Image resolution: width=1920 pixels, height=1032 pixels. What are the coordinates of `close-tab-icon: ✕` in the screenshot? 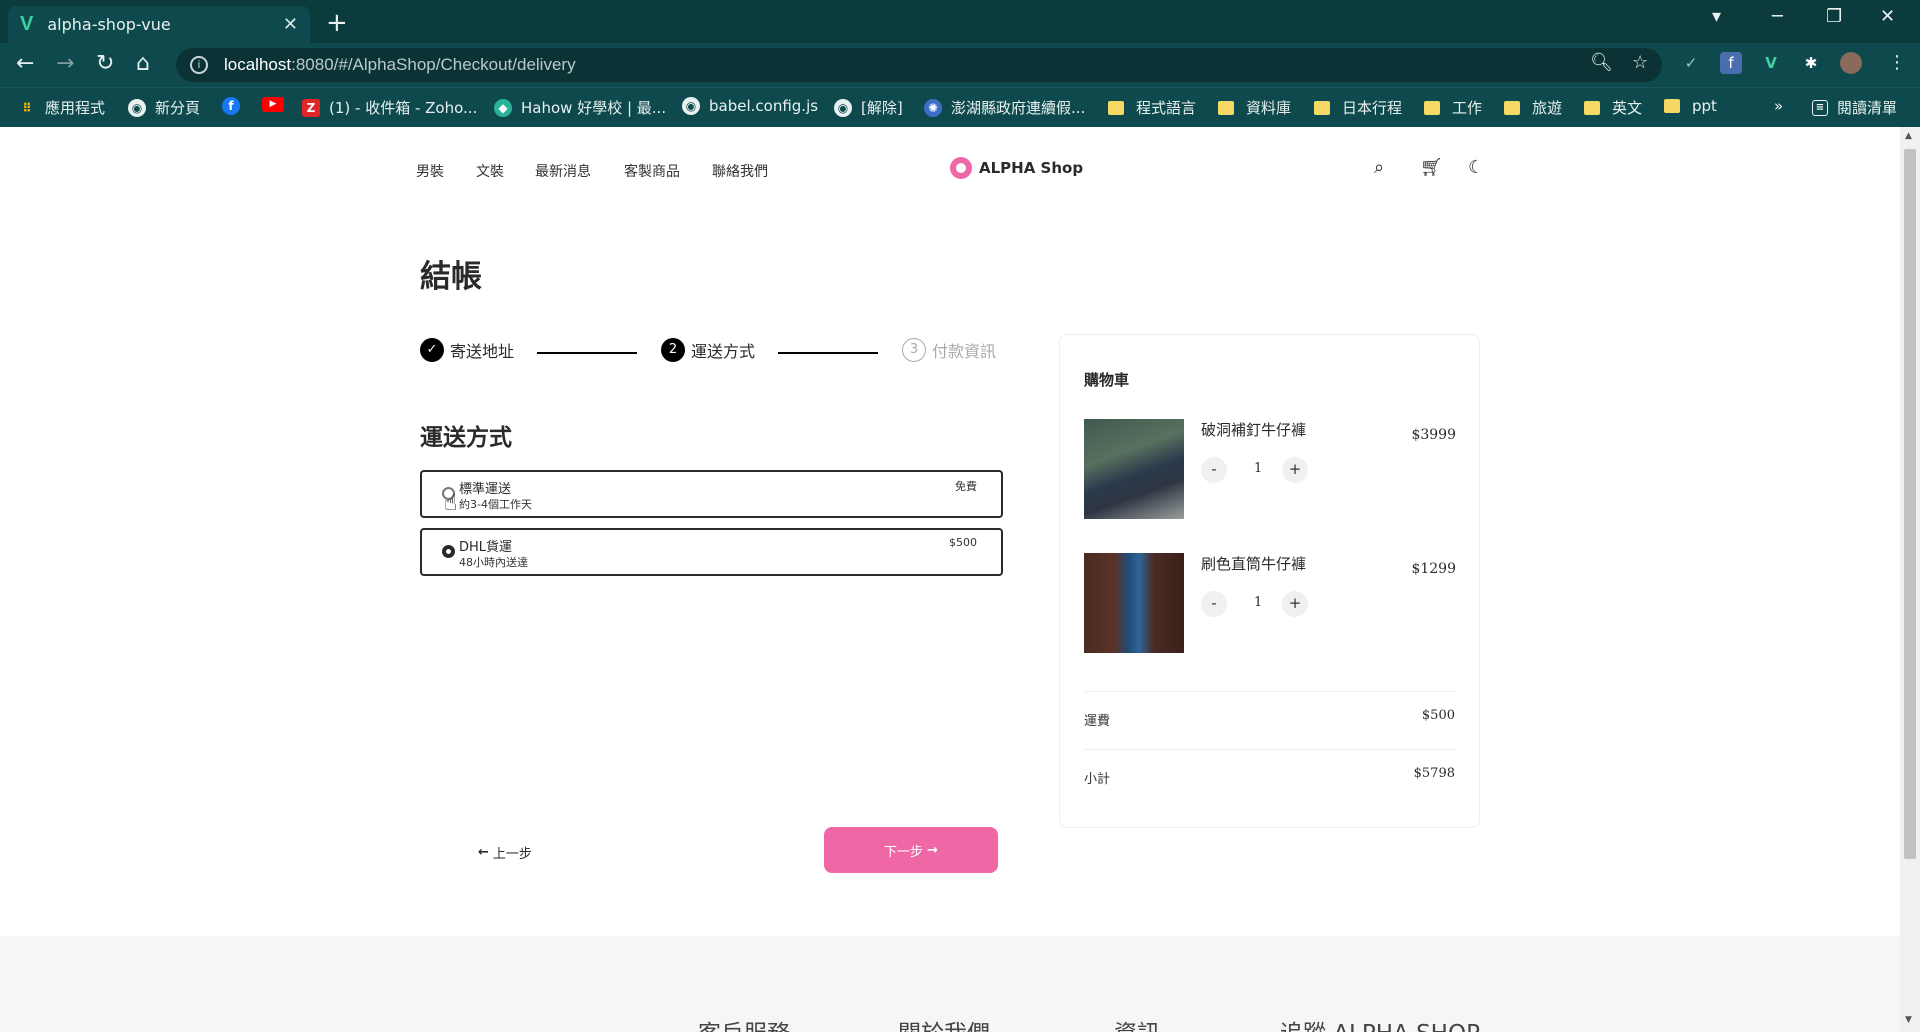 It's located at (290, 24).